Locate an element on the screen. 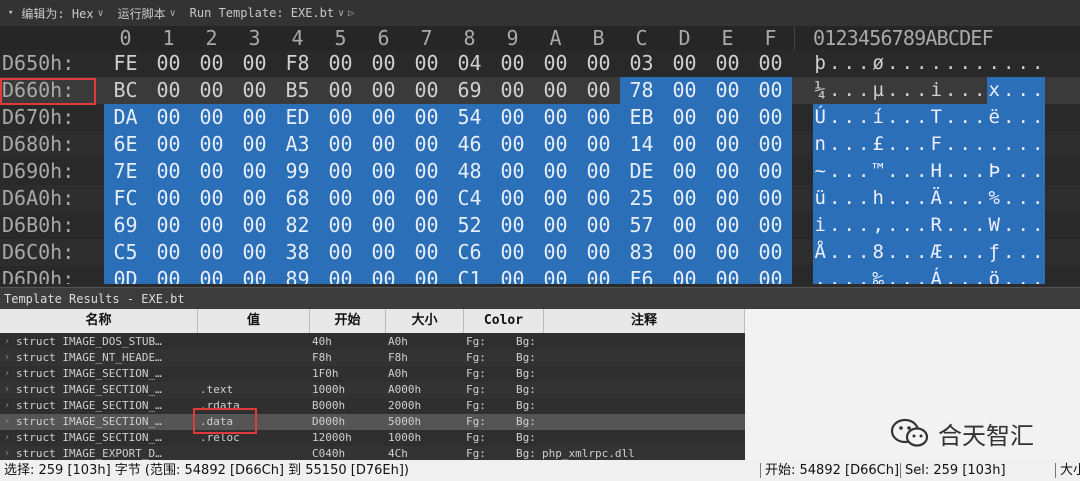  hex-byte: 25 is located at coordinates (641, 198).